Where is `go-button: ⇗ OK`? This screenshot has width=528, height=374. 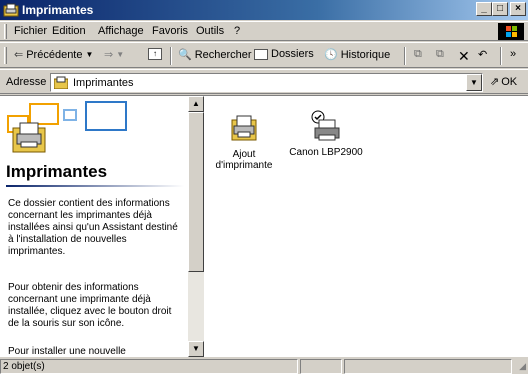 go-button: ⇗ OK is located at coordinates (504, 82).